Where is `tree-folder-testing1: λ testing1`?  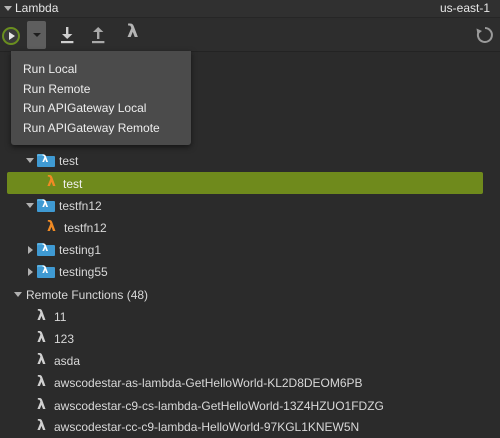 tree-folder-testing1: λ testing1 is located at coordinates (250, 250).